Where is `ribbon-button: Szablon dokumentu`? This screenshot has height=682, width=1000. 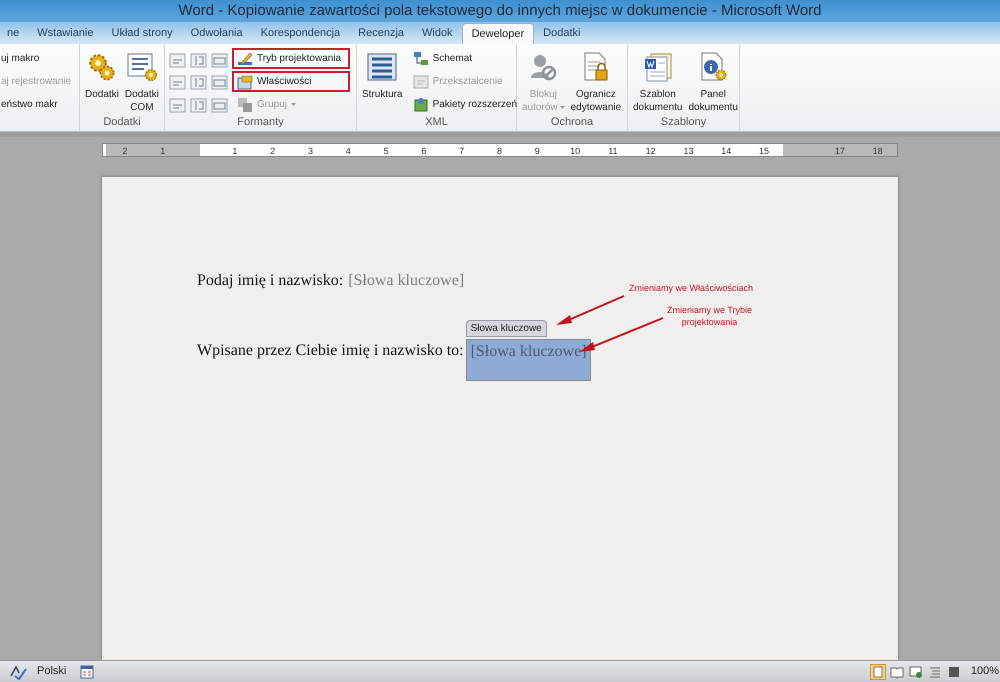
ribbon-button: Szablon dokumentu is located at coordinates (658, 81).